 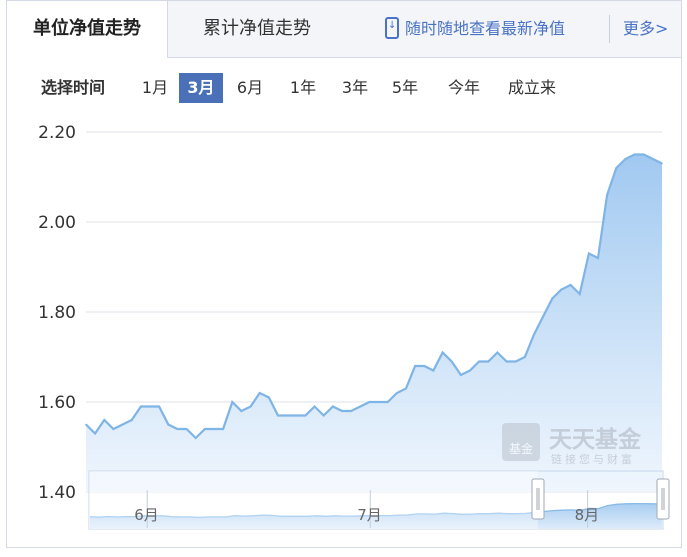 I want to click on y-tick-label: 2.00, so click(x=57, y=223).